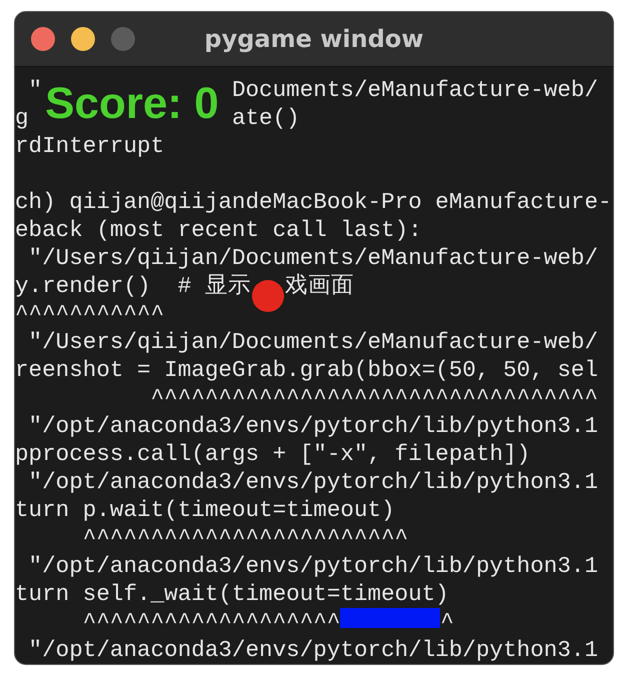 This screenshot has height=692, width=634. I want to click on terminal-text: ^^^^^^^^^^^^^^^^^^^^^^^^, so click(245, 538).